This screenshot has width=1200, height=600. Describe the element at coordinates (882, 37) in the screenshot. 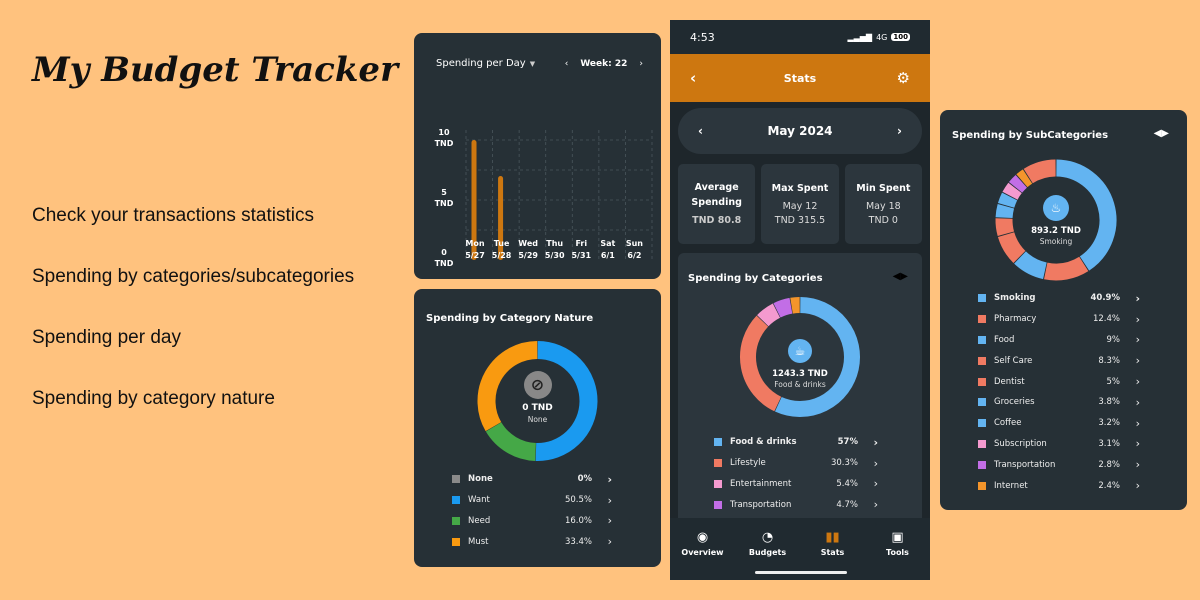

I see `network-label: 4G` at that location.